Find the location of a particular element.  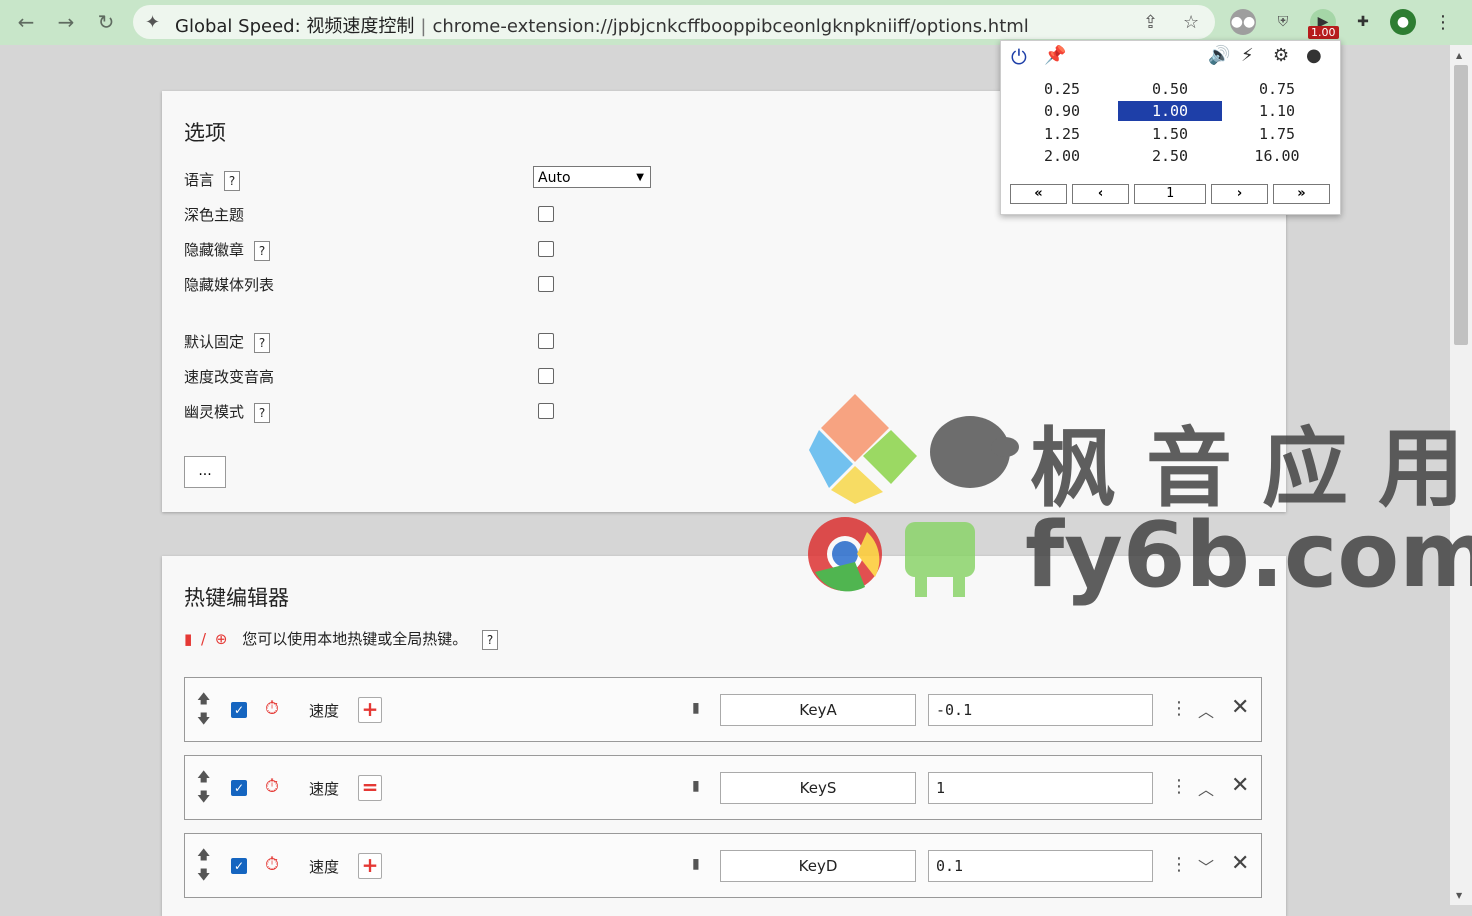

step-input: 1 is located at coordinates (1170, 194).